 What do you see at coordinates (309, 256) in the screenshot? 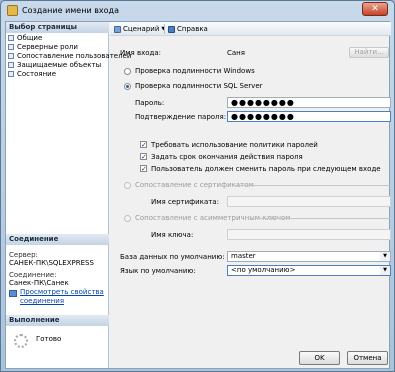
I see `default-database-select: master ▼` at bounding box center [309, 256].